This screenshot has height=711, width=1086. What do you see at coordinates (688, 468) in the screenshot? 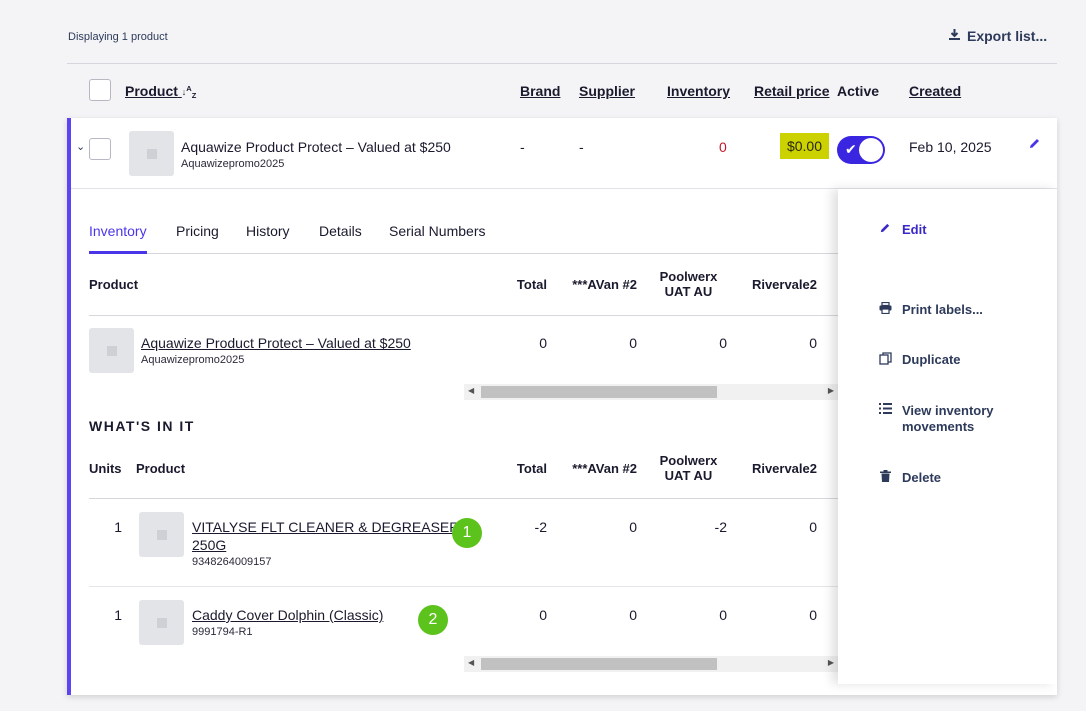
I see `wii-header-poolwerx: Poolwerx UAT AU` at bounding box center [688, 468].